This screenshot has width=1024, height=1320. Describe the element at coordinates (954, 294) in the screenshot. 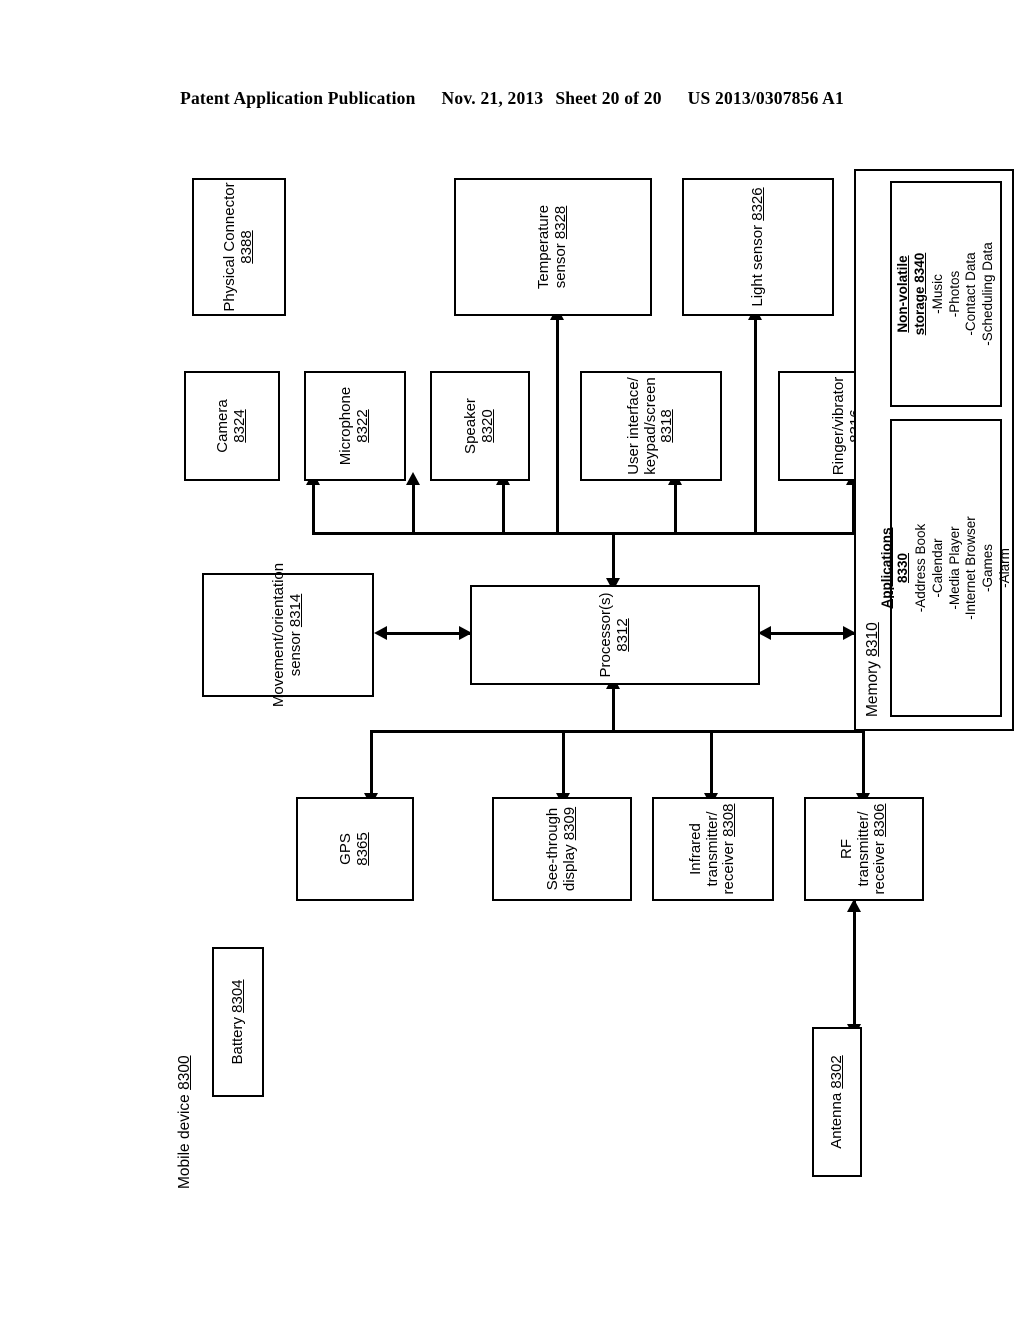

I see `nonvolatile-item: -Photos` at that location.